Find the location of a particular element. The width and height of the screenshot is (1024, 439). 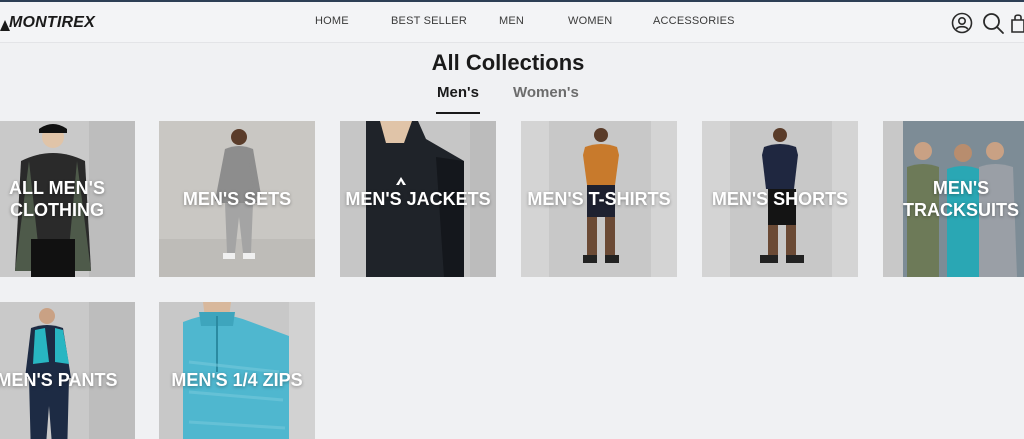

tab-mens: Men's is located at coordinates (458, 92).